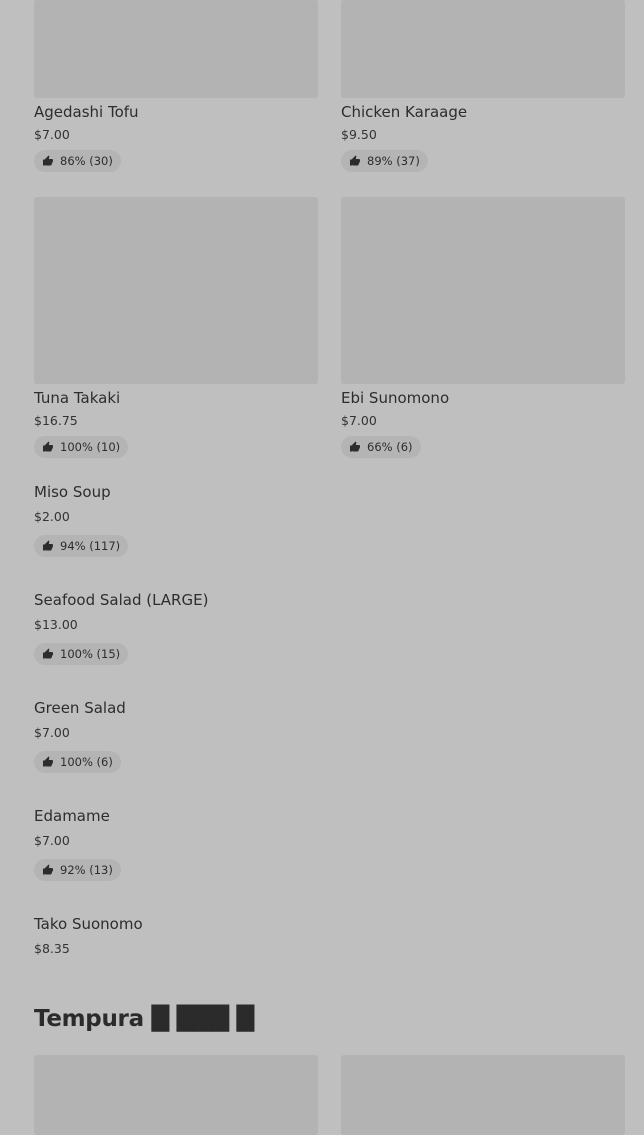 The height and width of the screenshot is (1135, 644). I want to click on item-name: Seafood Salad (LARGE), so click(121, 600).